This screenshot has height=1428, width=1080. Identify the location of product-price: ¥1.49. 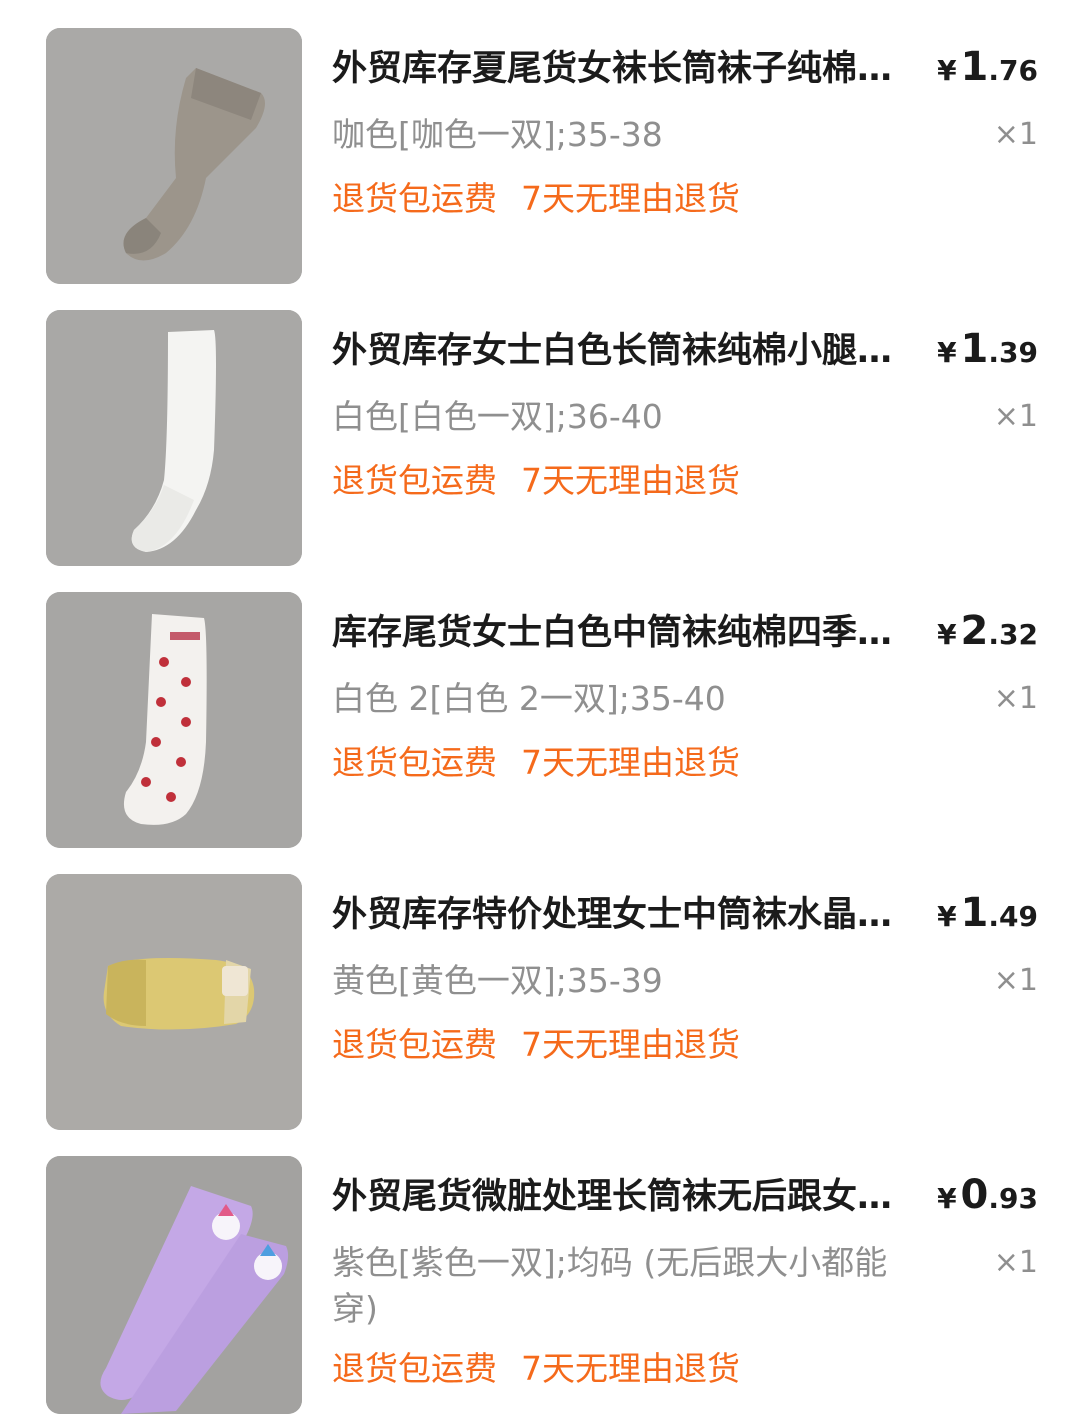
(983, 913).